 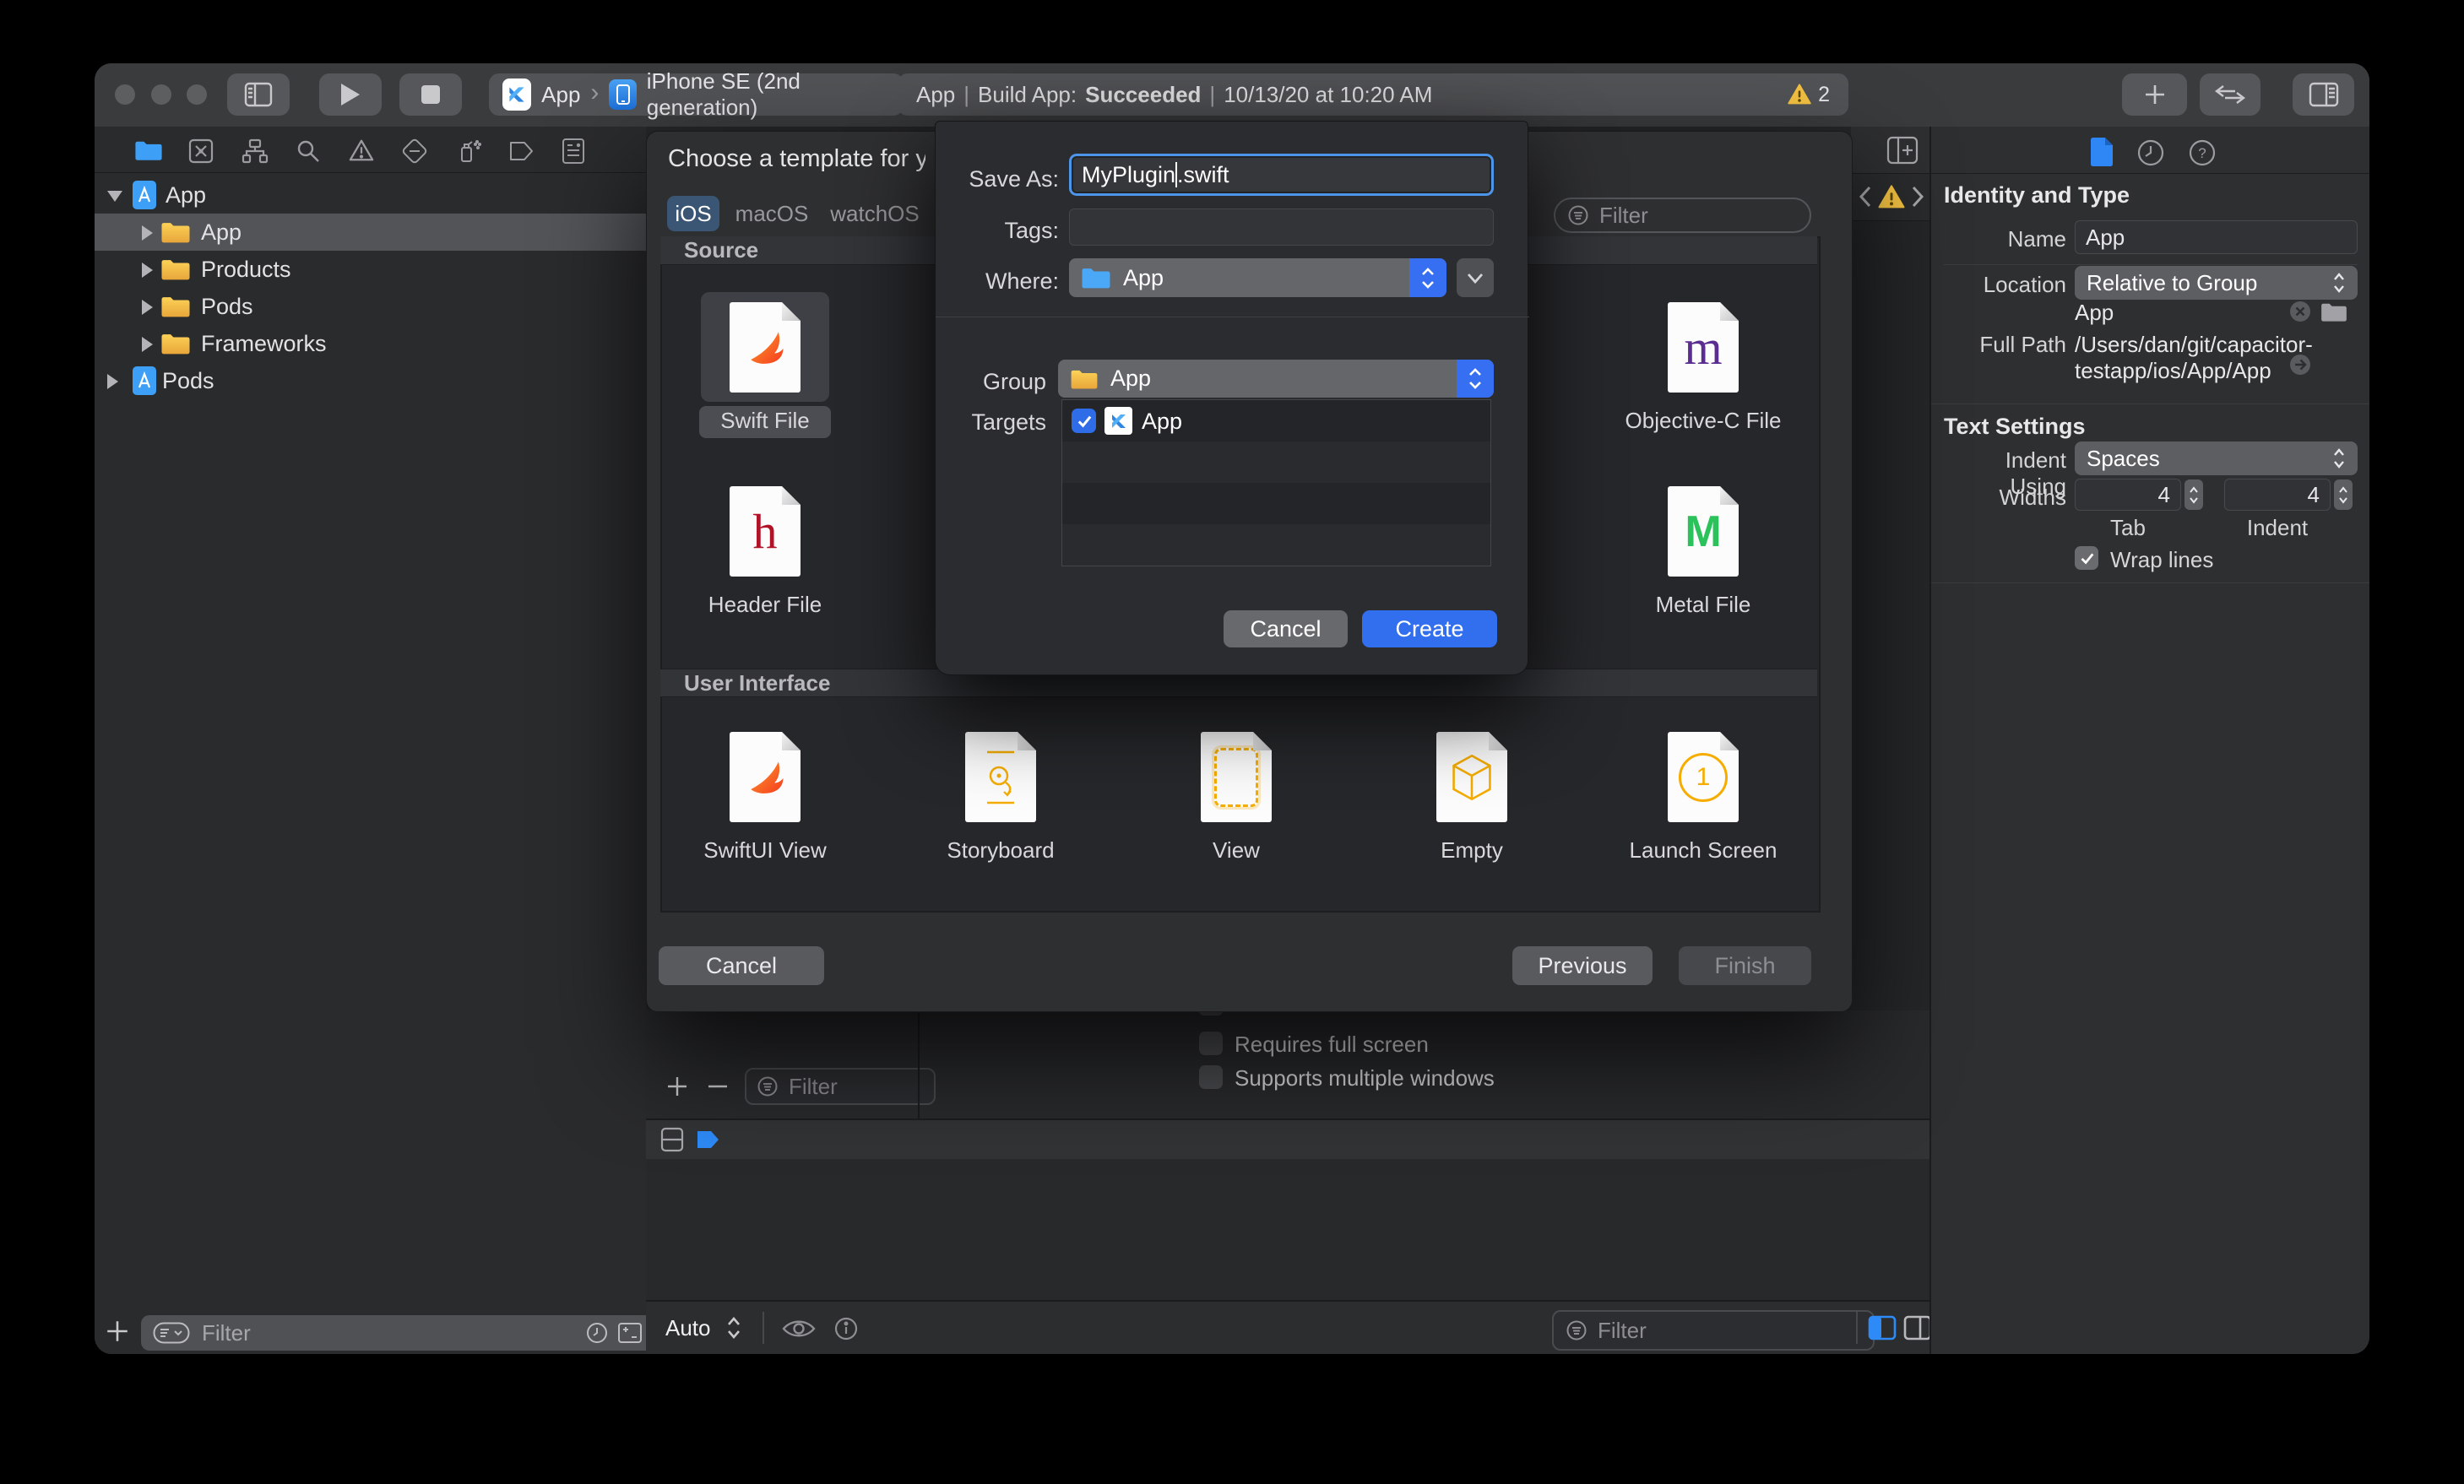 I want to click on library-add-button, so click(x=2154, y=94).